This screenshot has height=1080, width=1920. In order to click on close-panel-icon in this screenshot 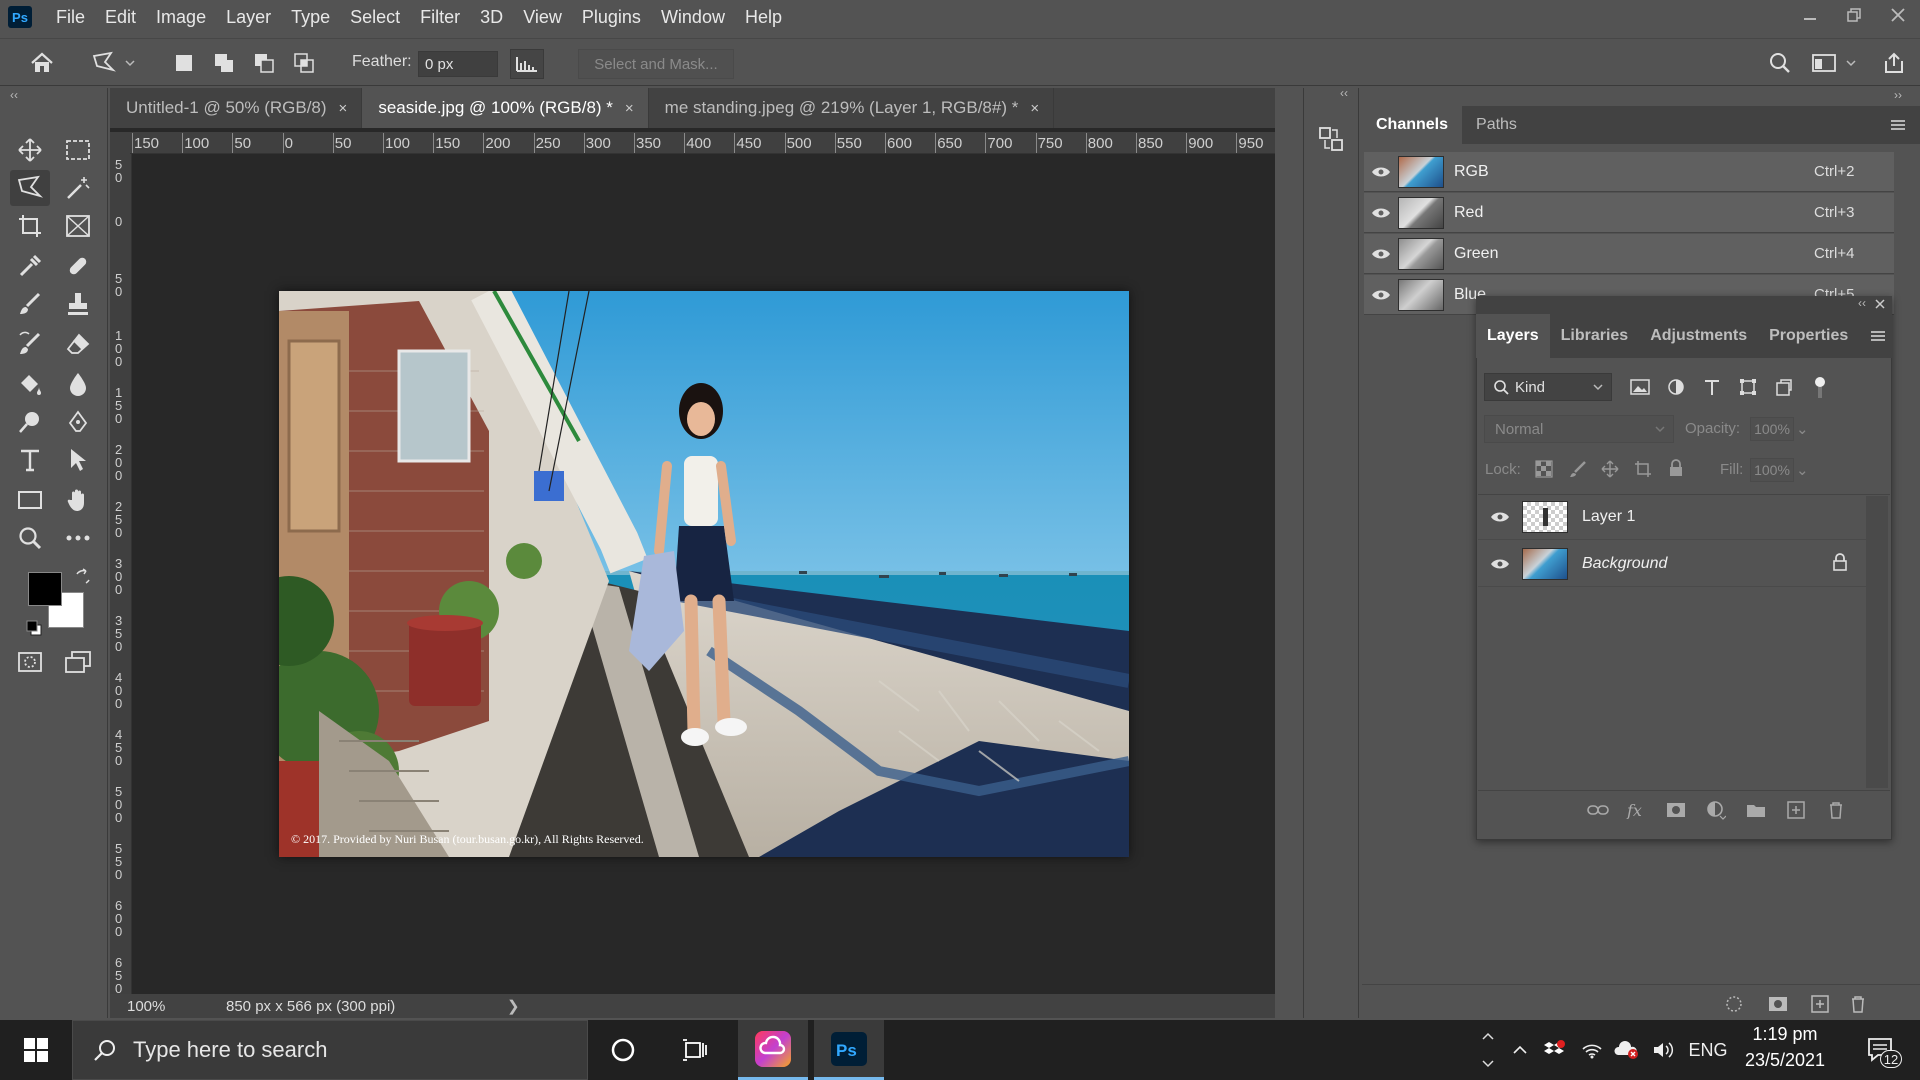, I will do `click(1880, 305)`.